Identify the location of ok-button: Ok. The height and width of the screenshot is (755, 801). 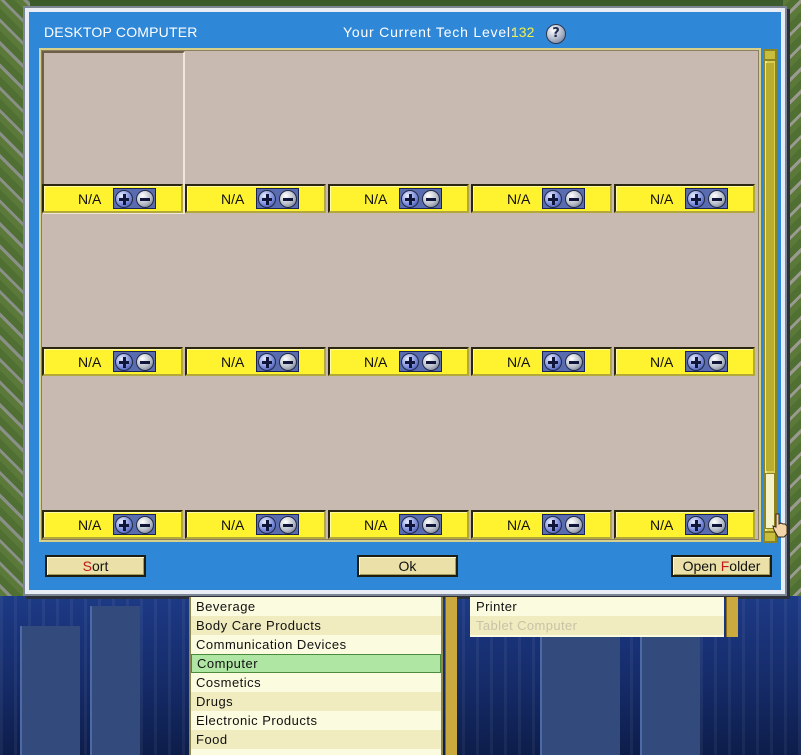
(407, 566).